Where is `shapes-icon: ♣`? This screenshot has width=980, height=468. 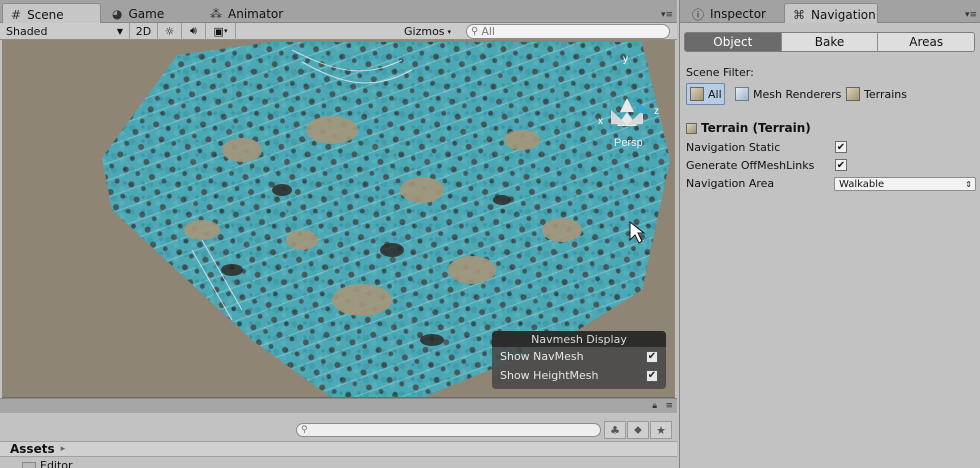 shapes-icon: ♣ is located at coordinates (615, 430).